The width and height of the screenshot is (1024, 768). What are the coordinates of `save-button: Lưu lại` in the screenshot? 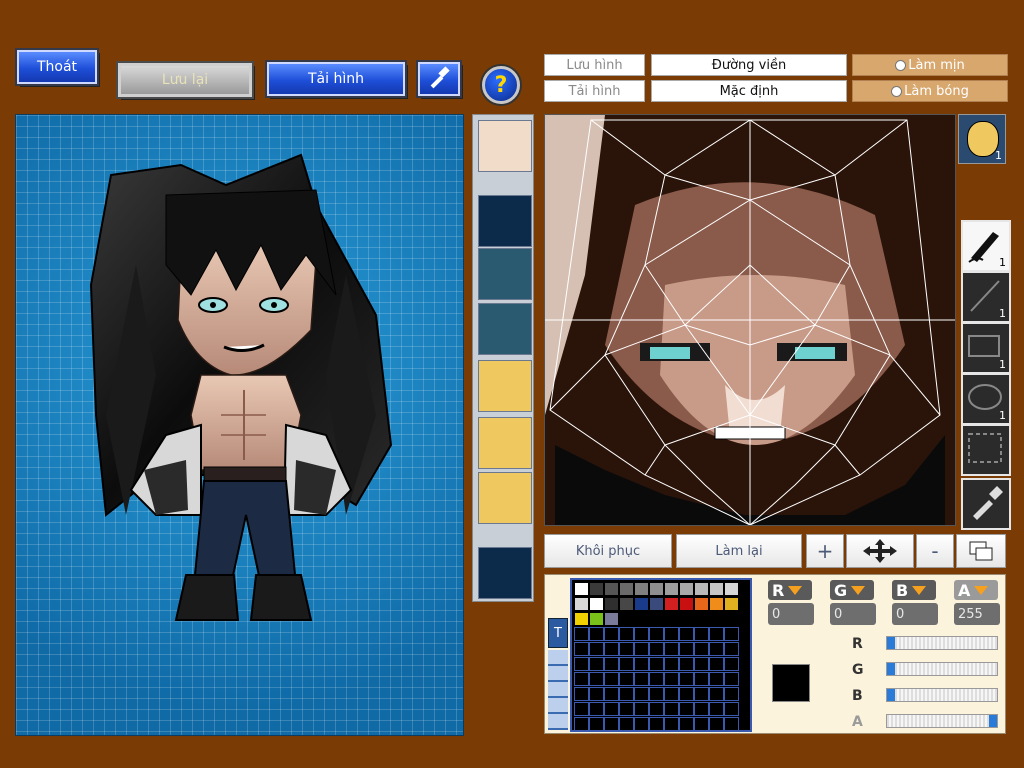 It's located at (185, 80).